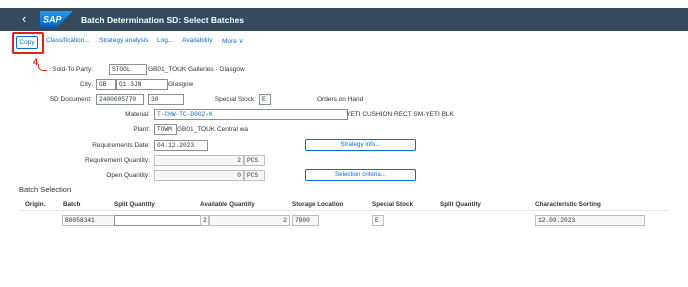 The width and height of the screenshot is (688, 287). What do you see at coordinates (128, 69) in the screenshot?
I see `sold-to-party-field: STOGL` at bounding box center [128, 69].